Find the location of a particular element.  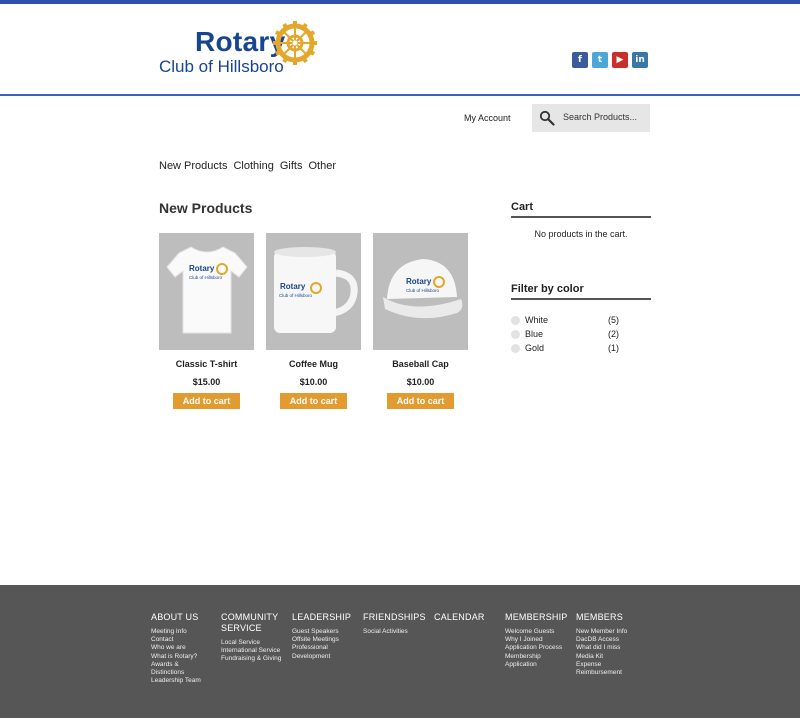

site-header: Rotary Club of Hillsboro f t ▶ in is located at coordinates (400, 50).